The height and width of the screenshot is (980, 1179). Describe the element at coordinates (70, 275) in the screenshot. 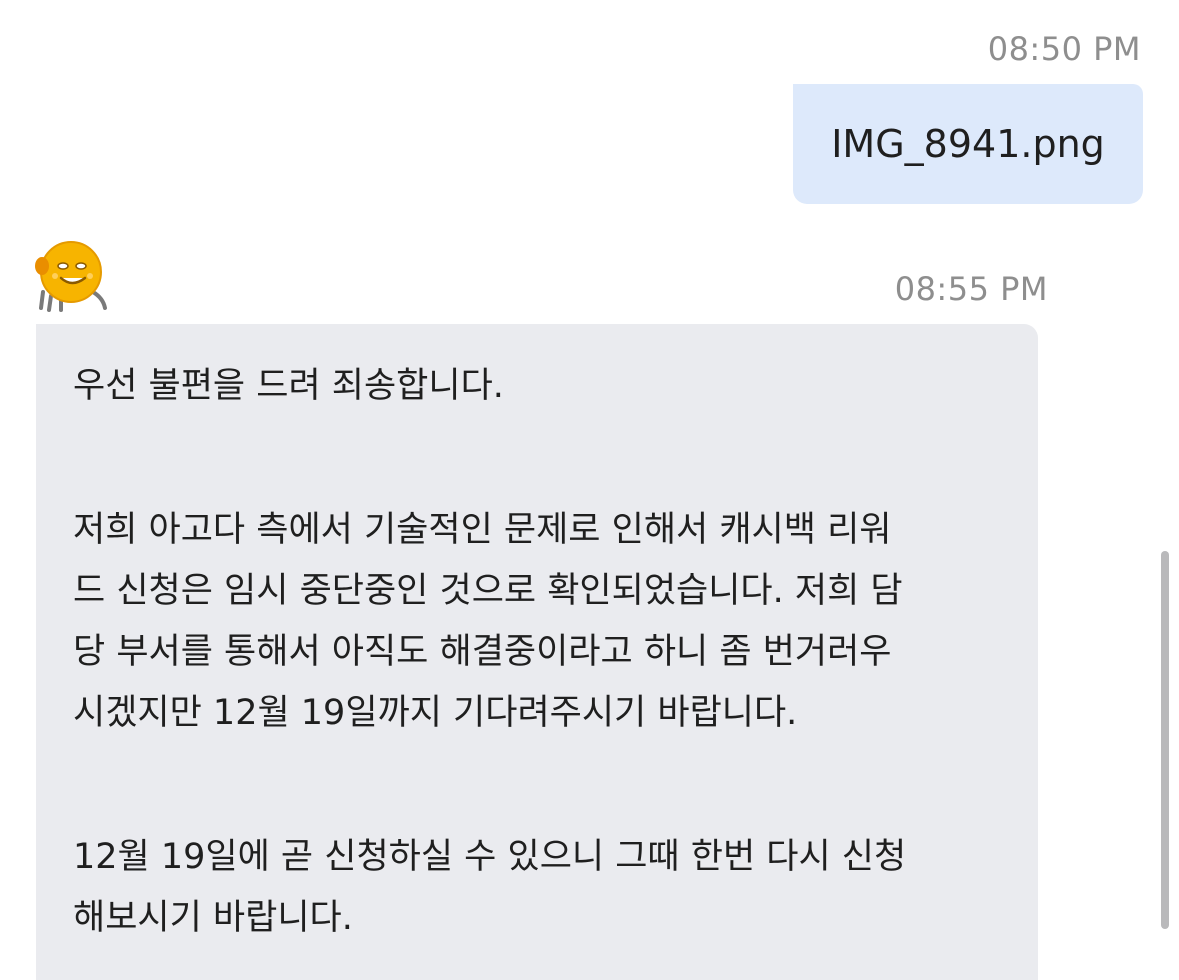

I see `smiling-bot-mascot-icon` at that location.